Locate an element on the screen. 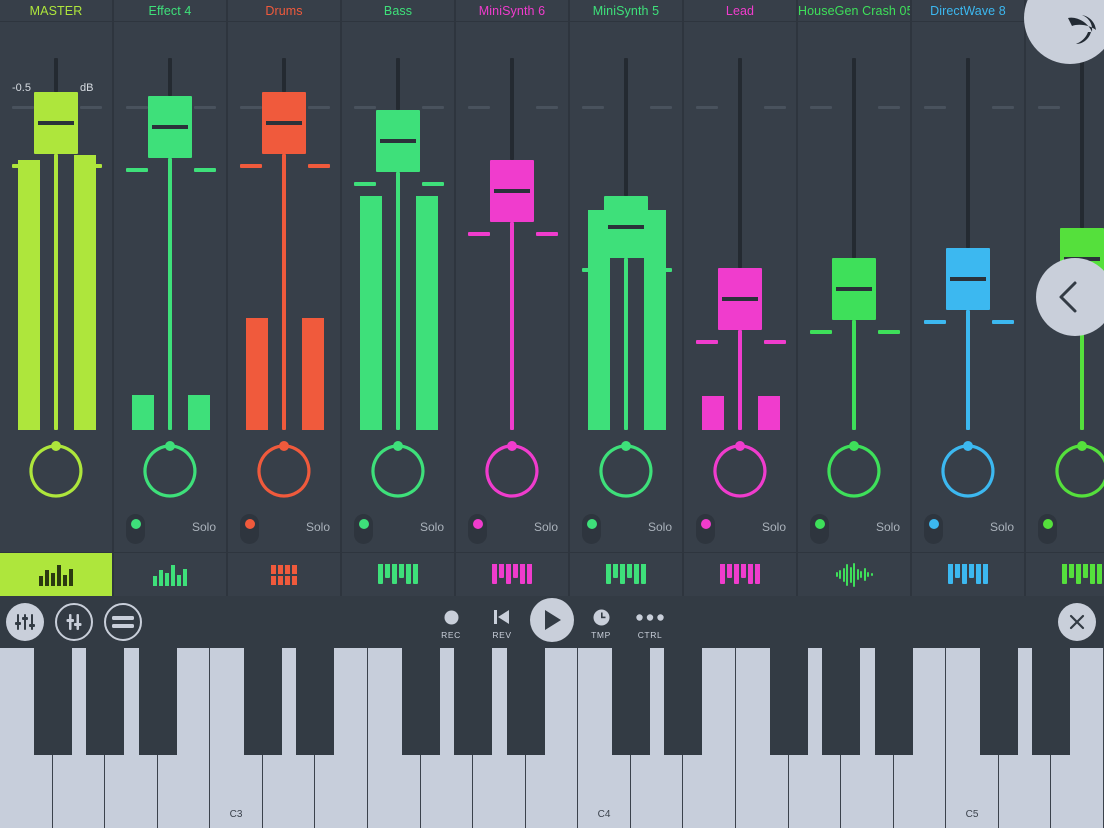 This screenshot has width=1104, height=828. mixer-view-button is located at coordinates (25, 622).